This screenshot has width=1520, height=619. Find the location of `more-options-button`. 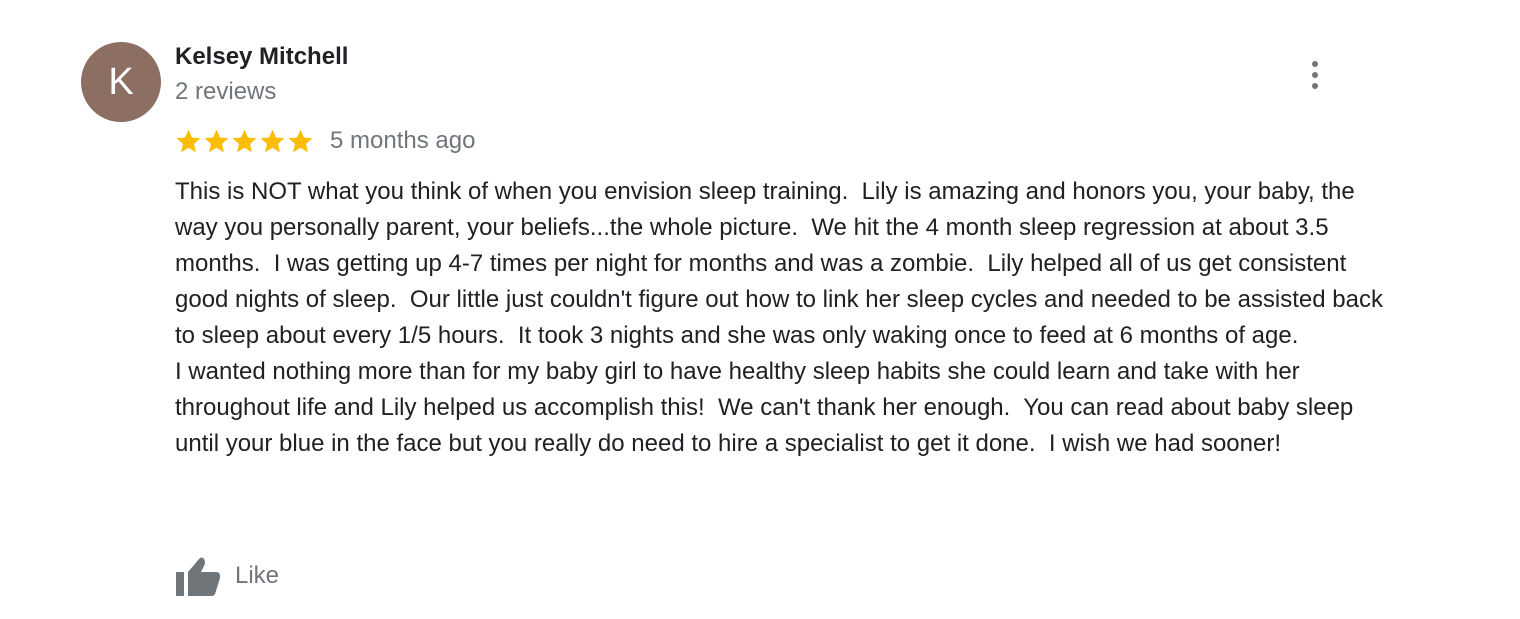

more-options-button is located at coordinates (1315, 75).